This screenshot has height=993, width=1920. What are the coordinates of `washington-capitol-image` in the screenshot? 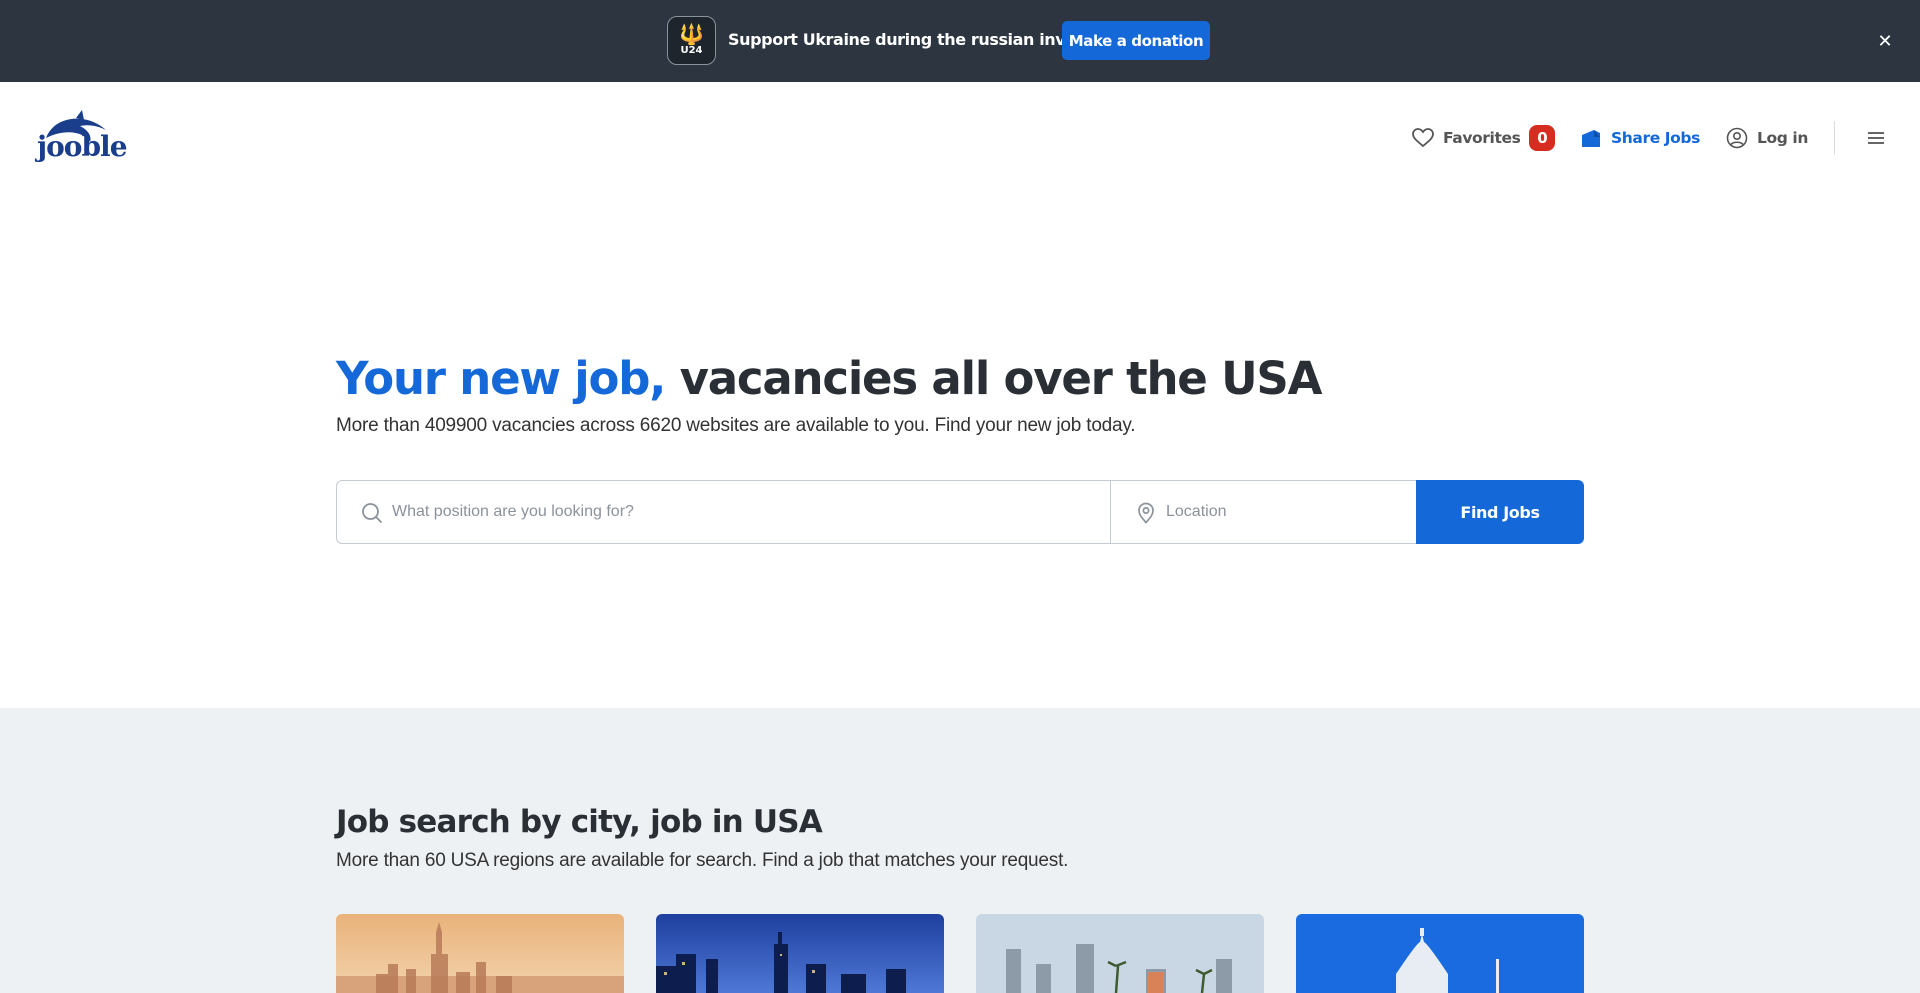 It's located at (1440, 953).